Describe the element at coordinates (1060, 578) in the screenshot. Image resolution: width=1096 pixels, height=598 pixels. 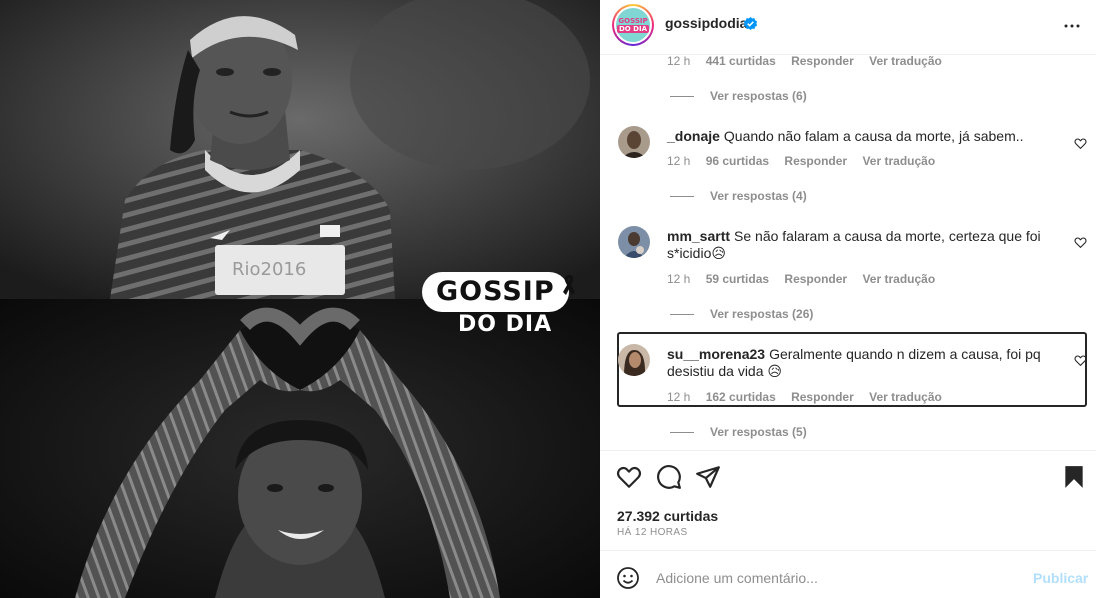
I see `publish-button: Publicar` at that location.